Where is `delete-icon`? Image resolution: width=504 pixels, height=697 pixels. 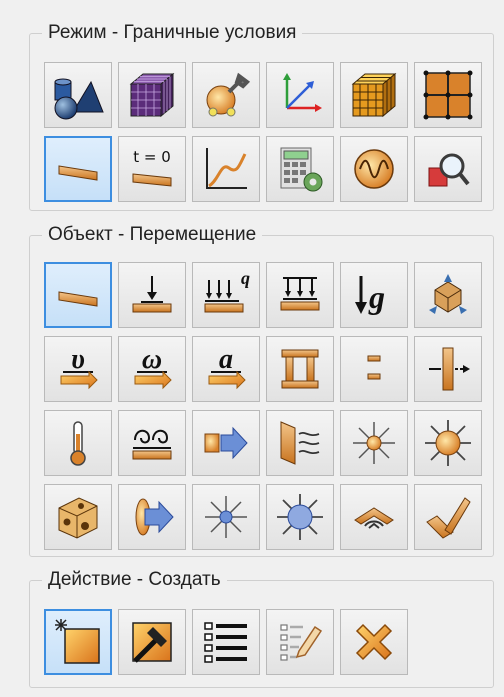 delete-icon is located at coordinates (374, 642).